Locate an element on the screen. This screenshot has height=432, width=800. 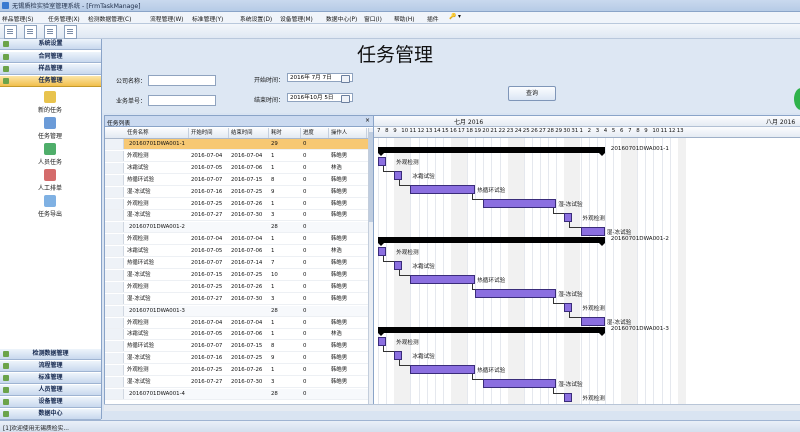
order-number-input is located at coordinates (182, 100).